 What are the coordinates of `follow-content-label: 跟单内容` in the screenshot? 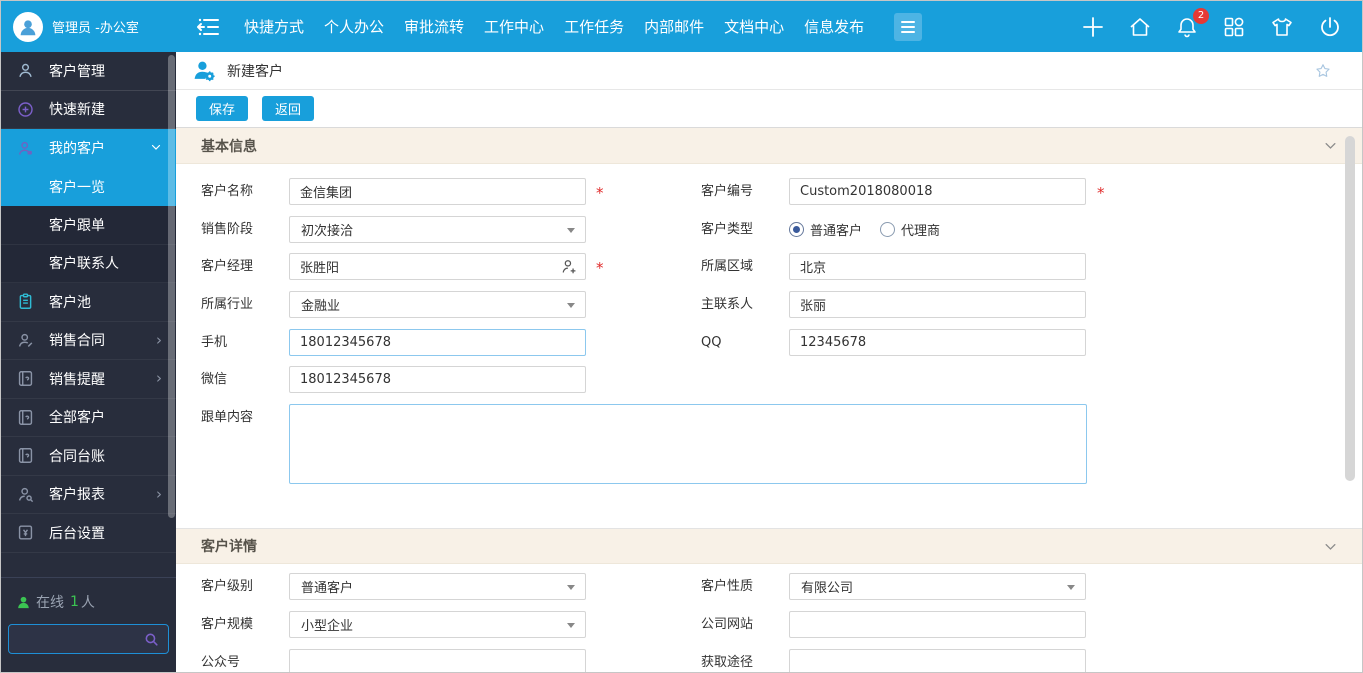 It's located at (227, 417).